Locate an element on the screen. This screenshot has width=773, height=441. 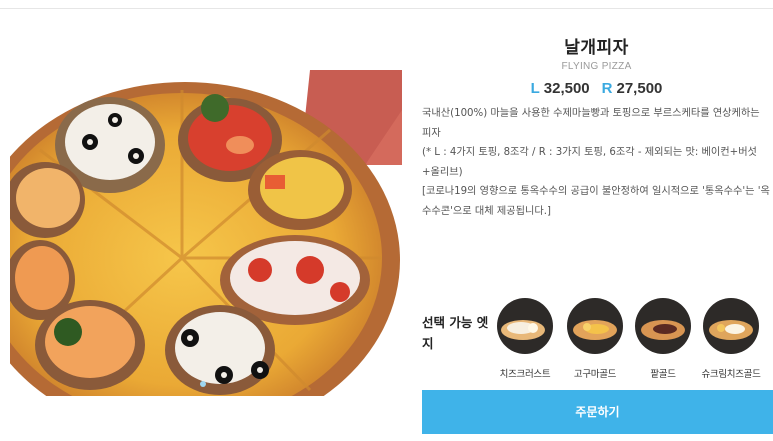
price-l-label: L is located at coordinates (535, 88).